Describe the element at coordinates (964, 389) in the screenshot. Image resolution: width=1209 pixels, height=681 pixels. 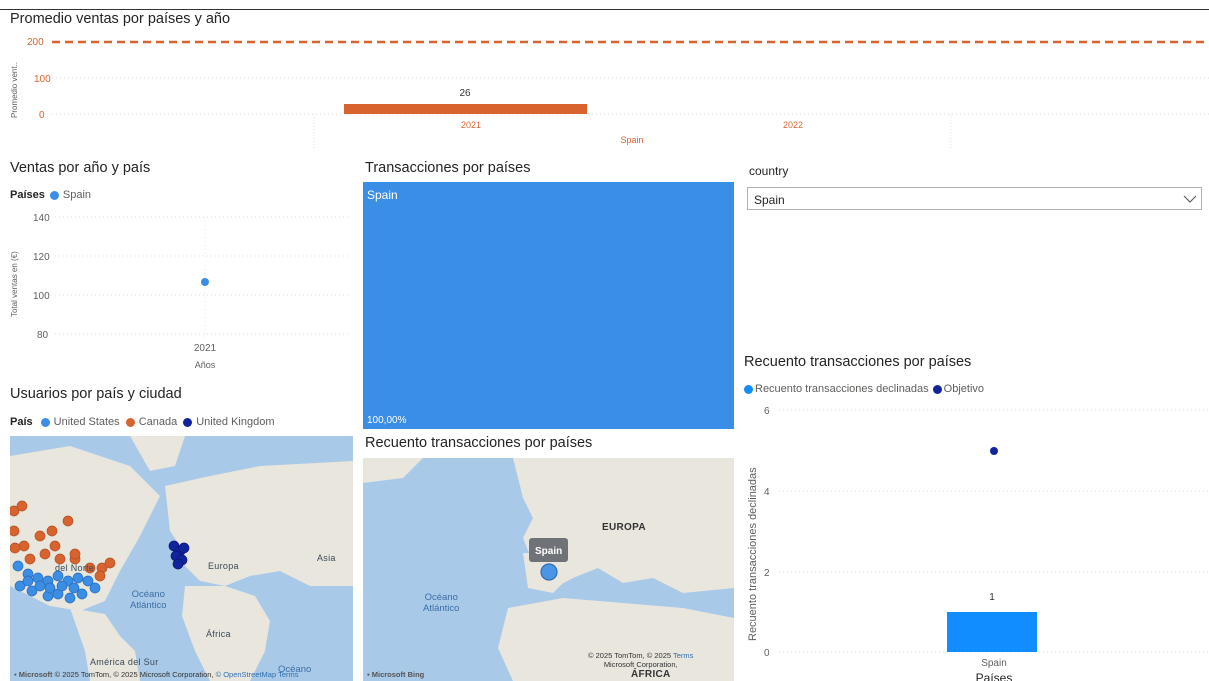
I see `legend-objetivo: Objetivo` at that location.